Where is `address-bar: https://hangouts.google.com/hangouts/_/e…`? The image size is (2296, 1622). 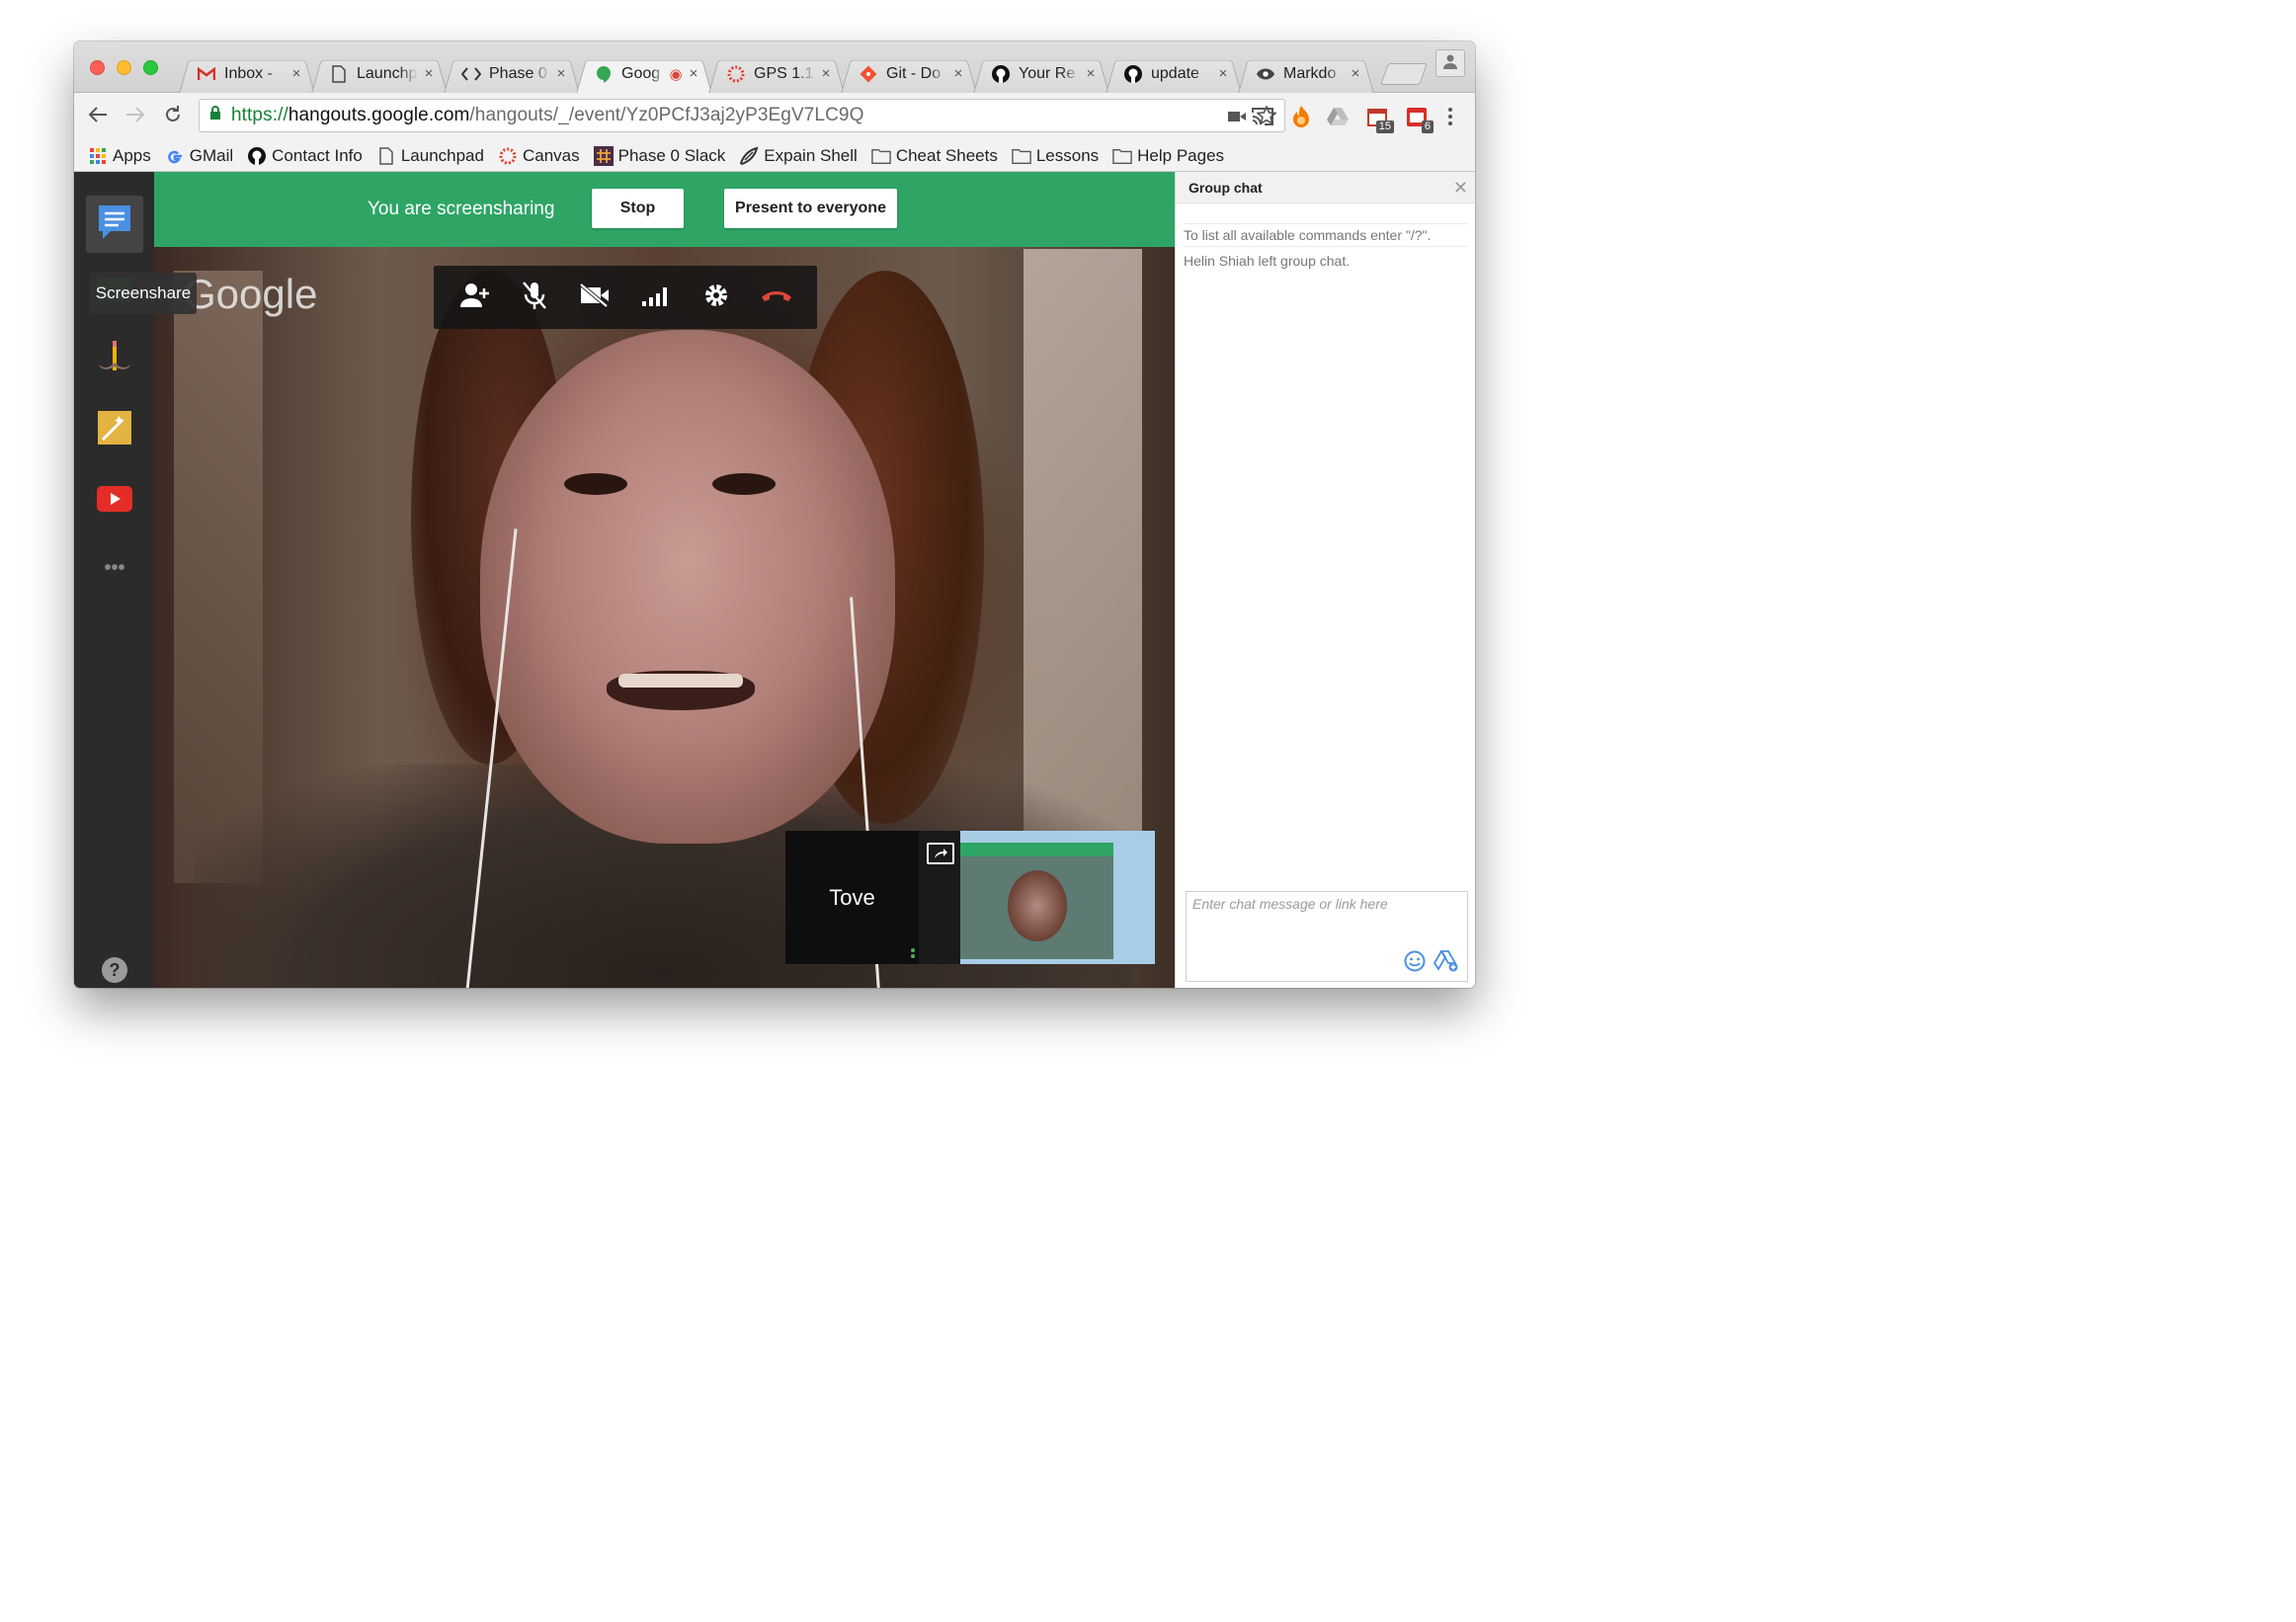 address-bar: https://hangouts.google.com/hangouts/_/e… is located at coordinates (742, 116).